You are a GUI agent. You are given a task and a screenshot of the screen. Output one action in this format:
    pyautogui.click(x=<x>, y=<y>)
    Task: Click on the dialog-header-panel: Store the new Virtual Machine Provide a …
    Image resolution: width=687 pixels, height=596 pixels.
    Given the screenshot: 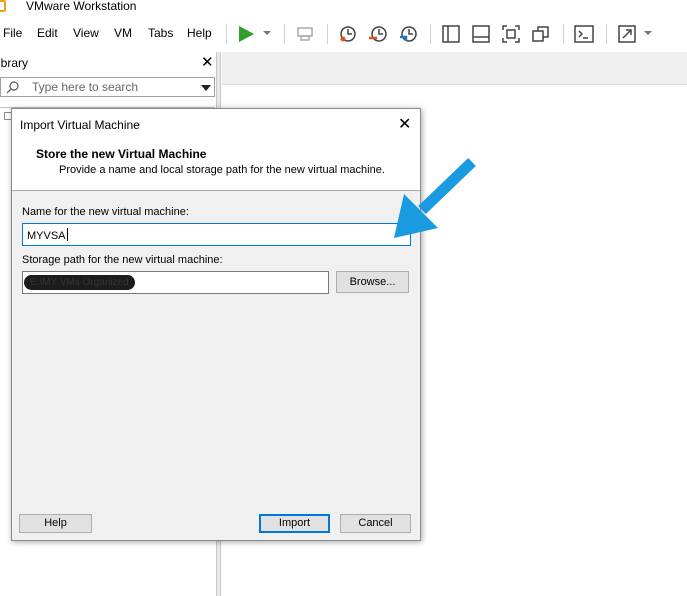 What is the action you would take?
    pyautogui.click(x=216, y=165)
    